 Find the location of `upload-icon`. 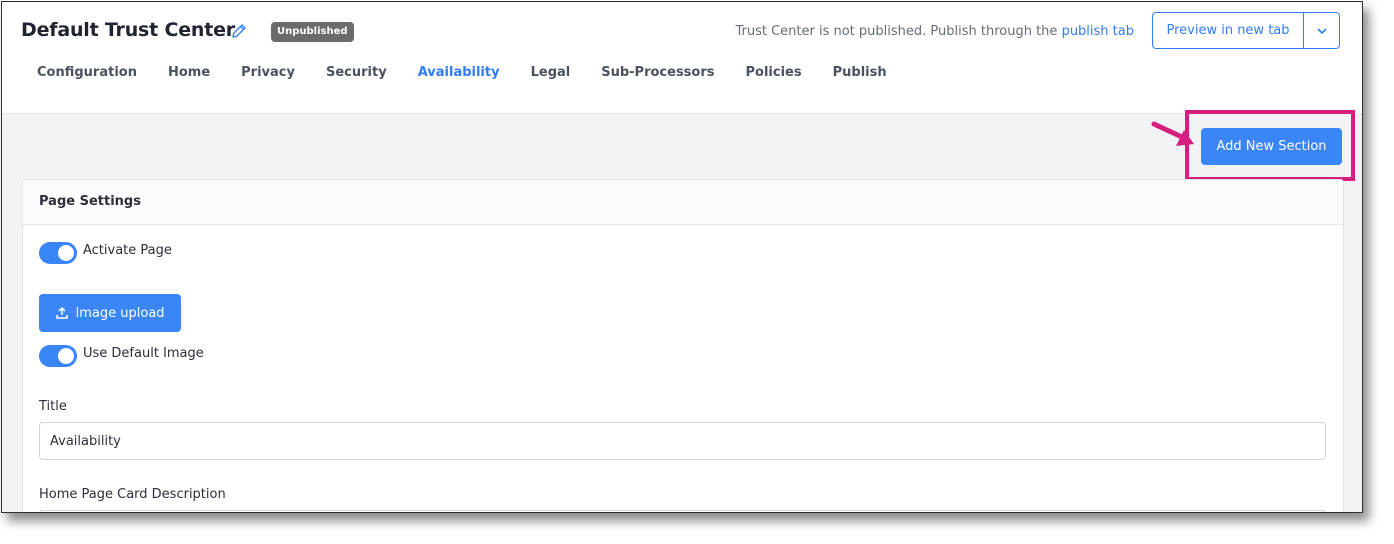

upload-icon is located at coordinates (62, 312).